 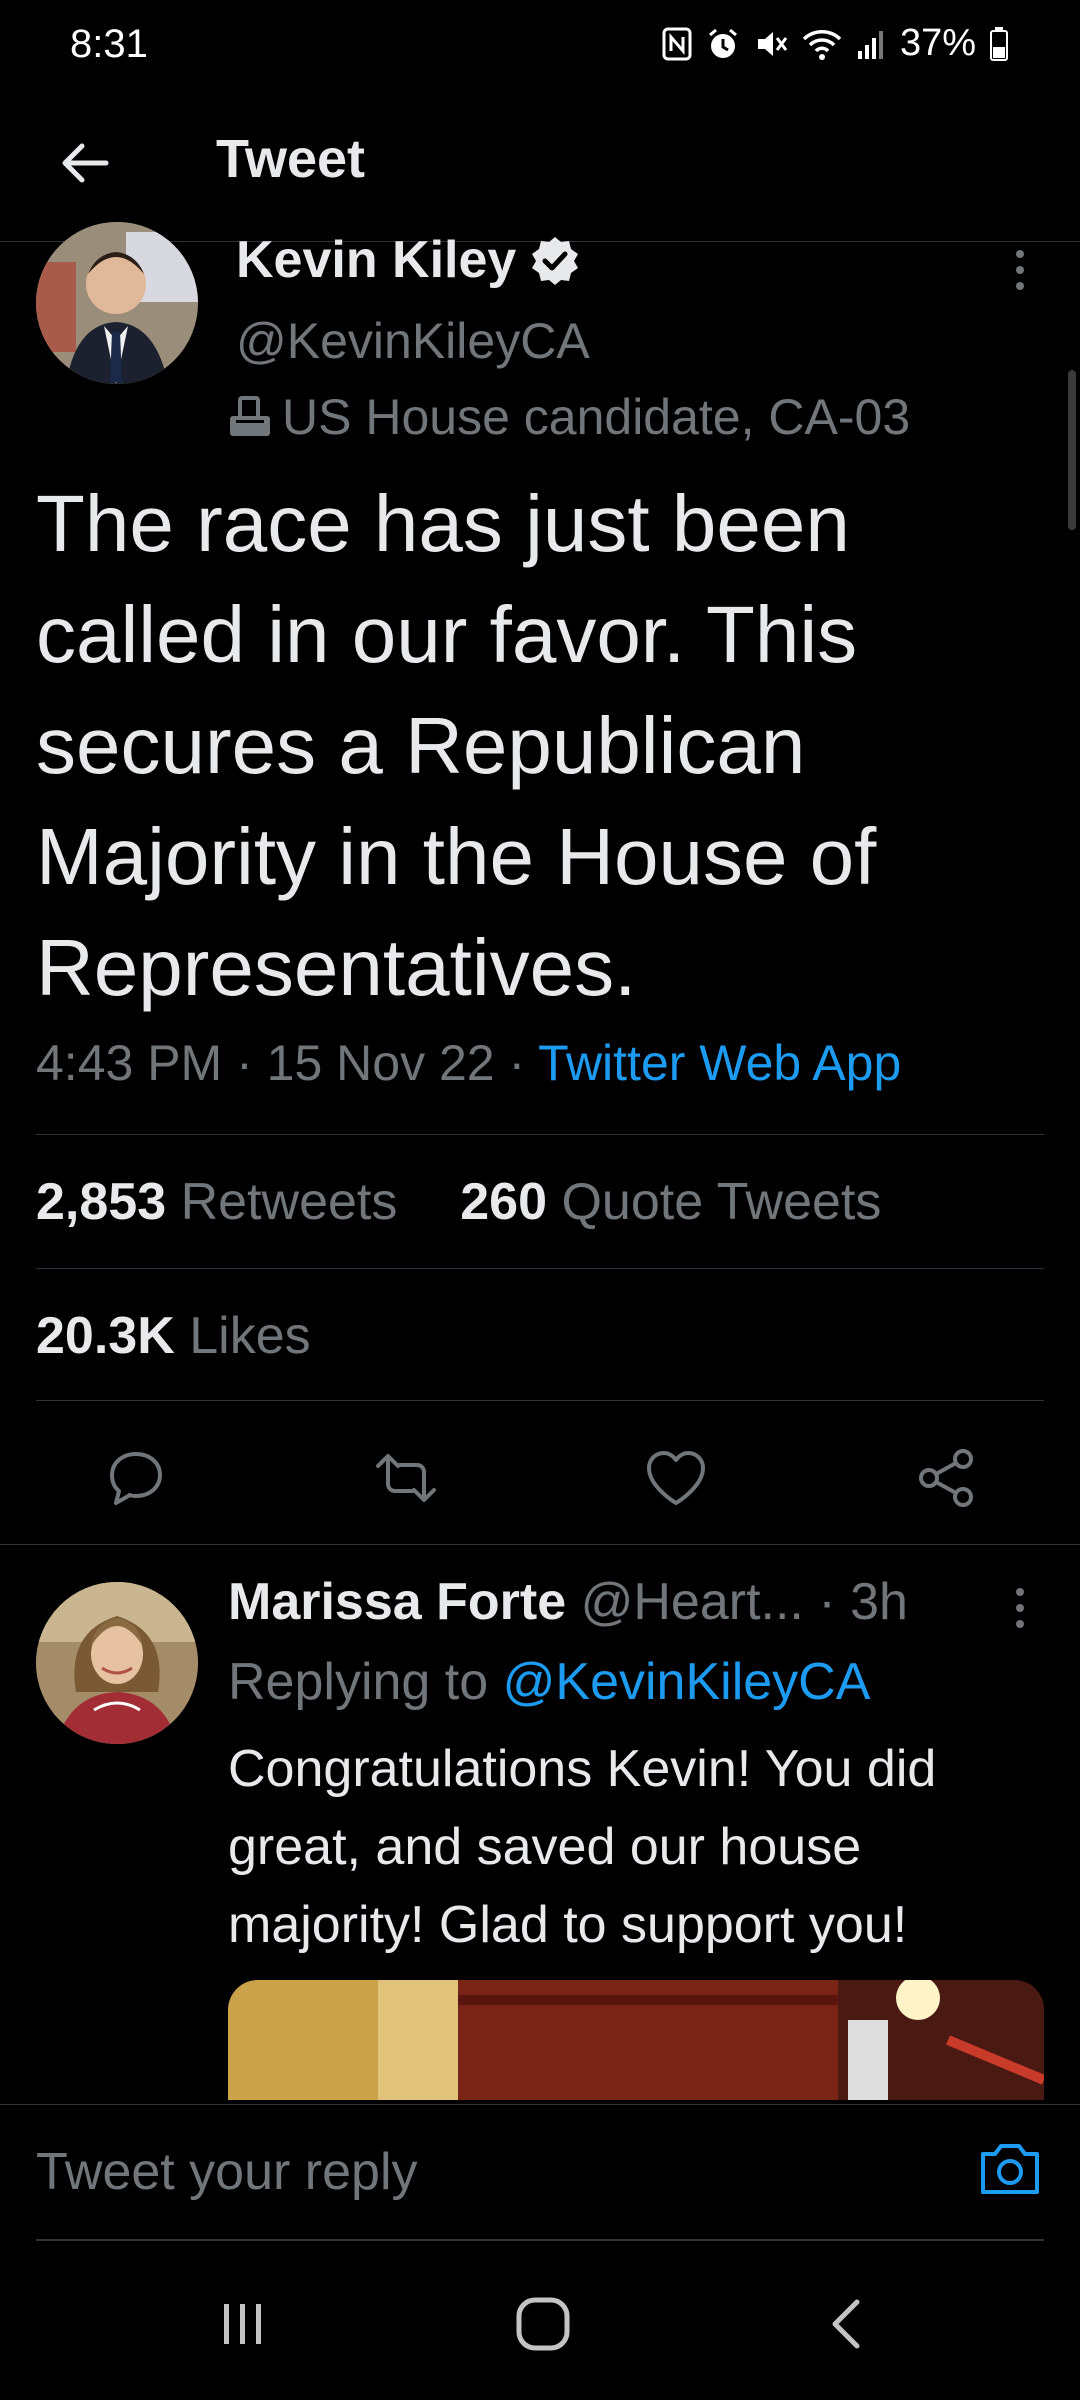 What do you see at coordinates (772, 43) in the screenshot?
I see `mute-icon` at bounding box center [772, 43].